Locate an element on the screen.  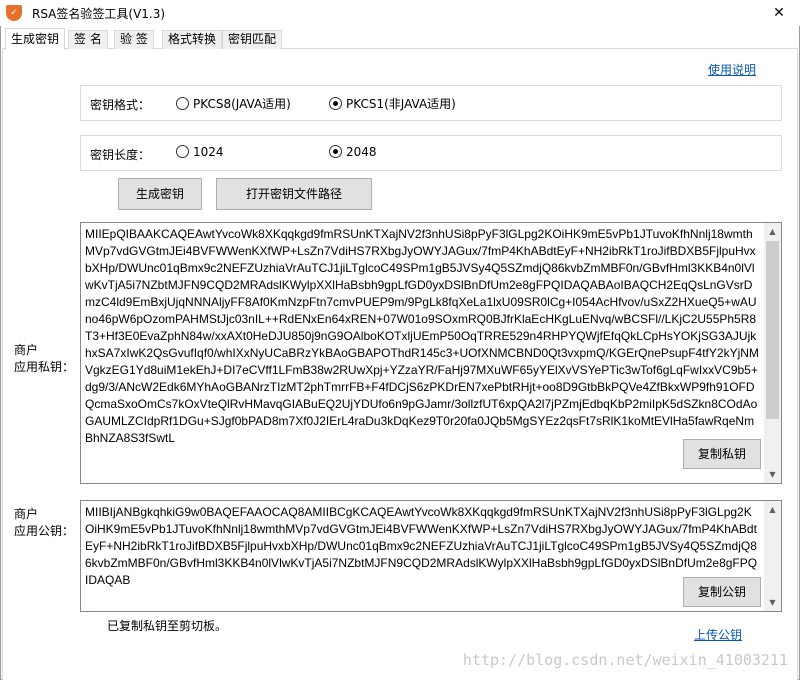
radio-pkcs1: PKCS1(非JAVA适用) is located at coordinates (392, 103).